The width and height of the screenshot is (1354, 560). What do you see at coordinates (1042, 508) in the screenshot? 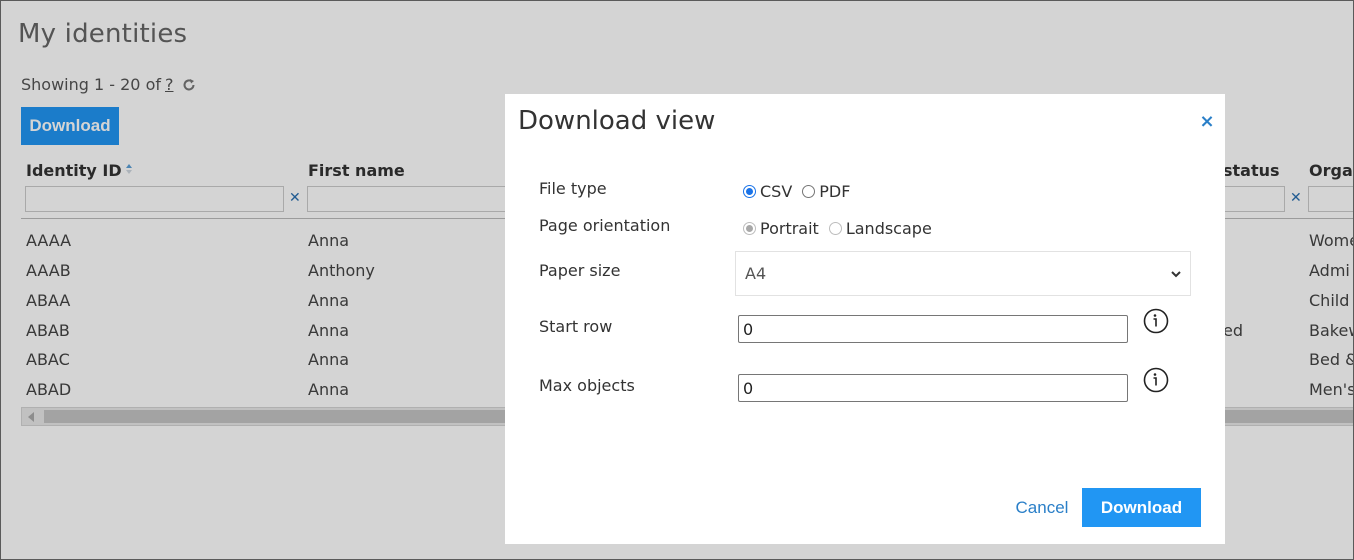
I see `cancel-button: Cancel` at bounding box center [1042, 508].